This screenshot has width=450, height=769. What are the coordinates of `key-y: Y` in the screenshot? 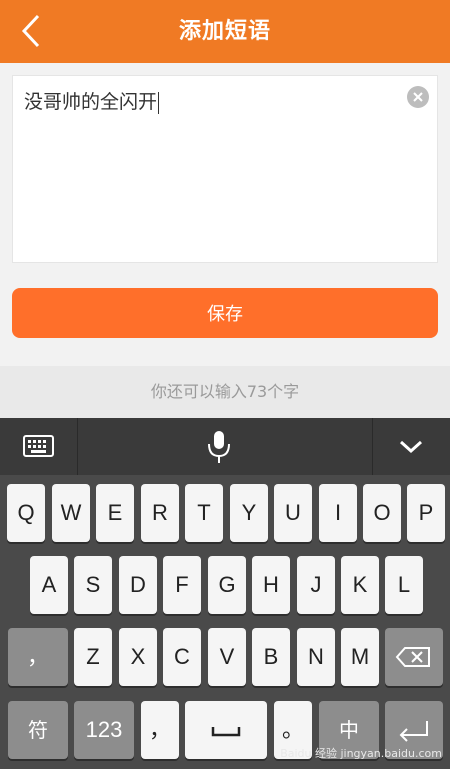 It's located at (249, 513).